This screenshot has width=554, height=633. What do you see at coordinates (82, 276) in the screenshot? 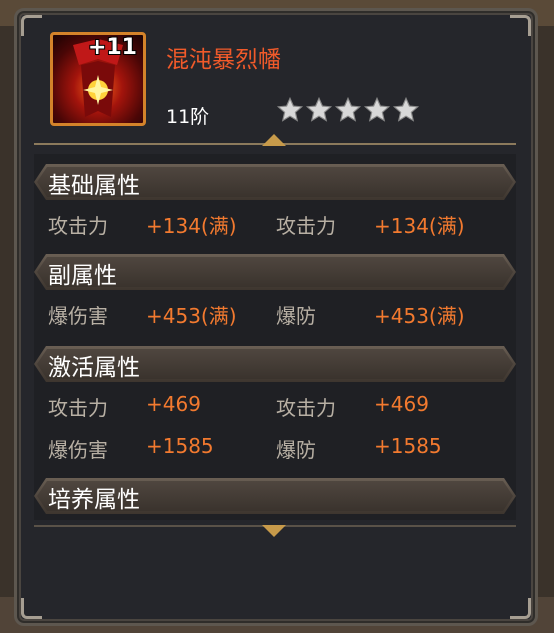
I see `section-title-sub: 副属性` at bounding box center [82, 276].